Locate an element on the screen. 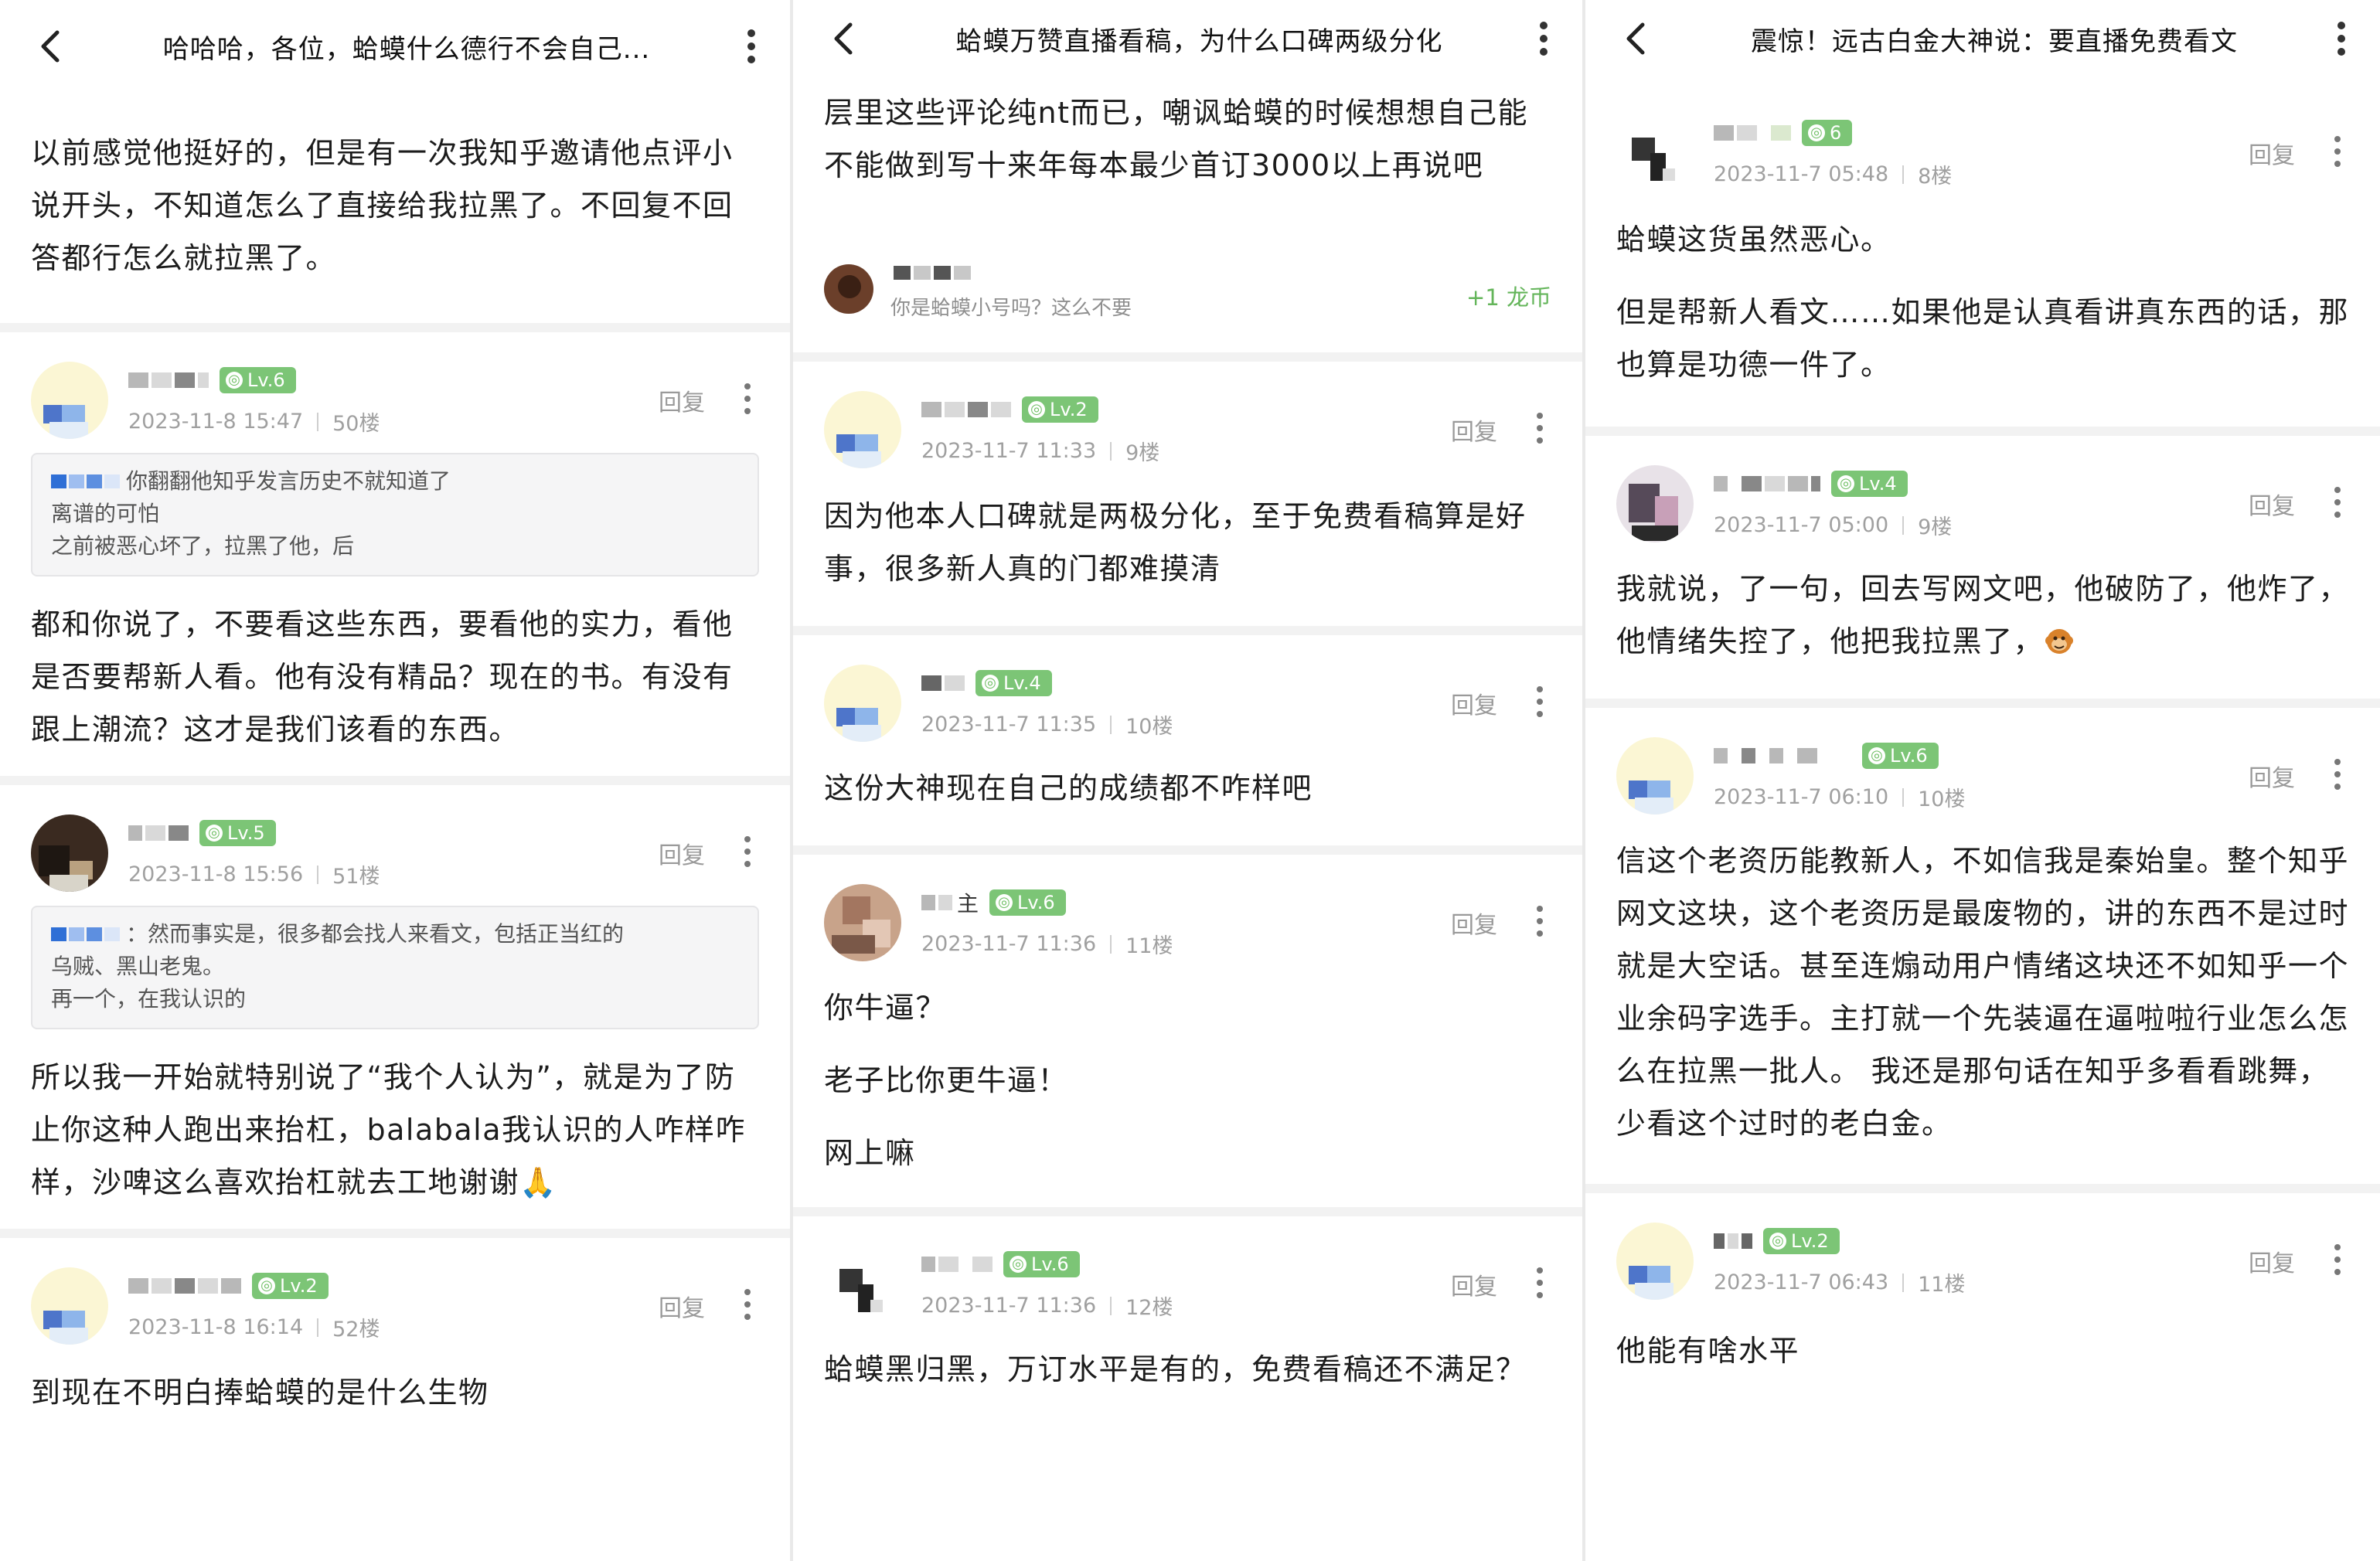 The image size is (2380, 1561). comment-info: 2023-11-7 11:36 12楼 is located at coordinates (1047, 1306).